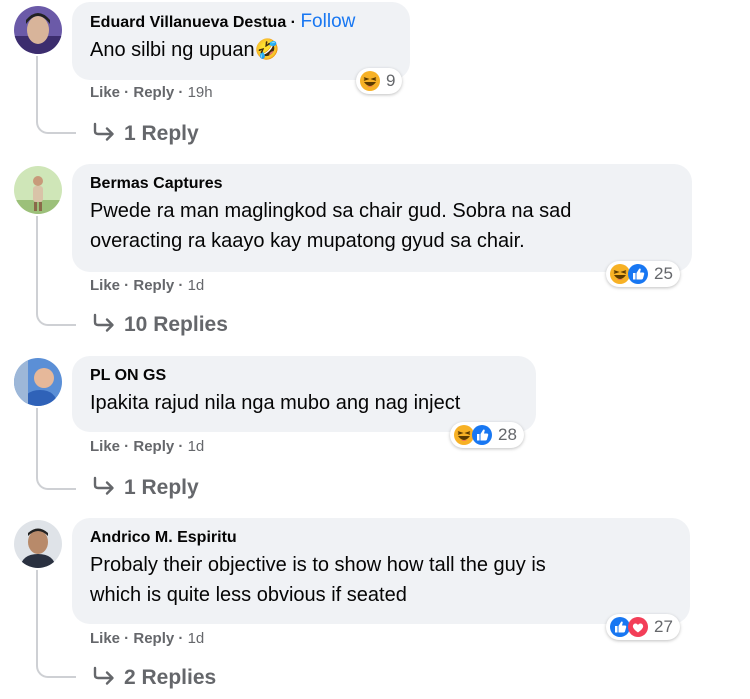 The width and height of the screenshot is (750, 699). I want to click on author-name: Andrico M. Espiritu, so click(381, 538).